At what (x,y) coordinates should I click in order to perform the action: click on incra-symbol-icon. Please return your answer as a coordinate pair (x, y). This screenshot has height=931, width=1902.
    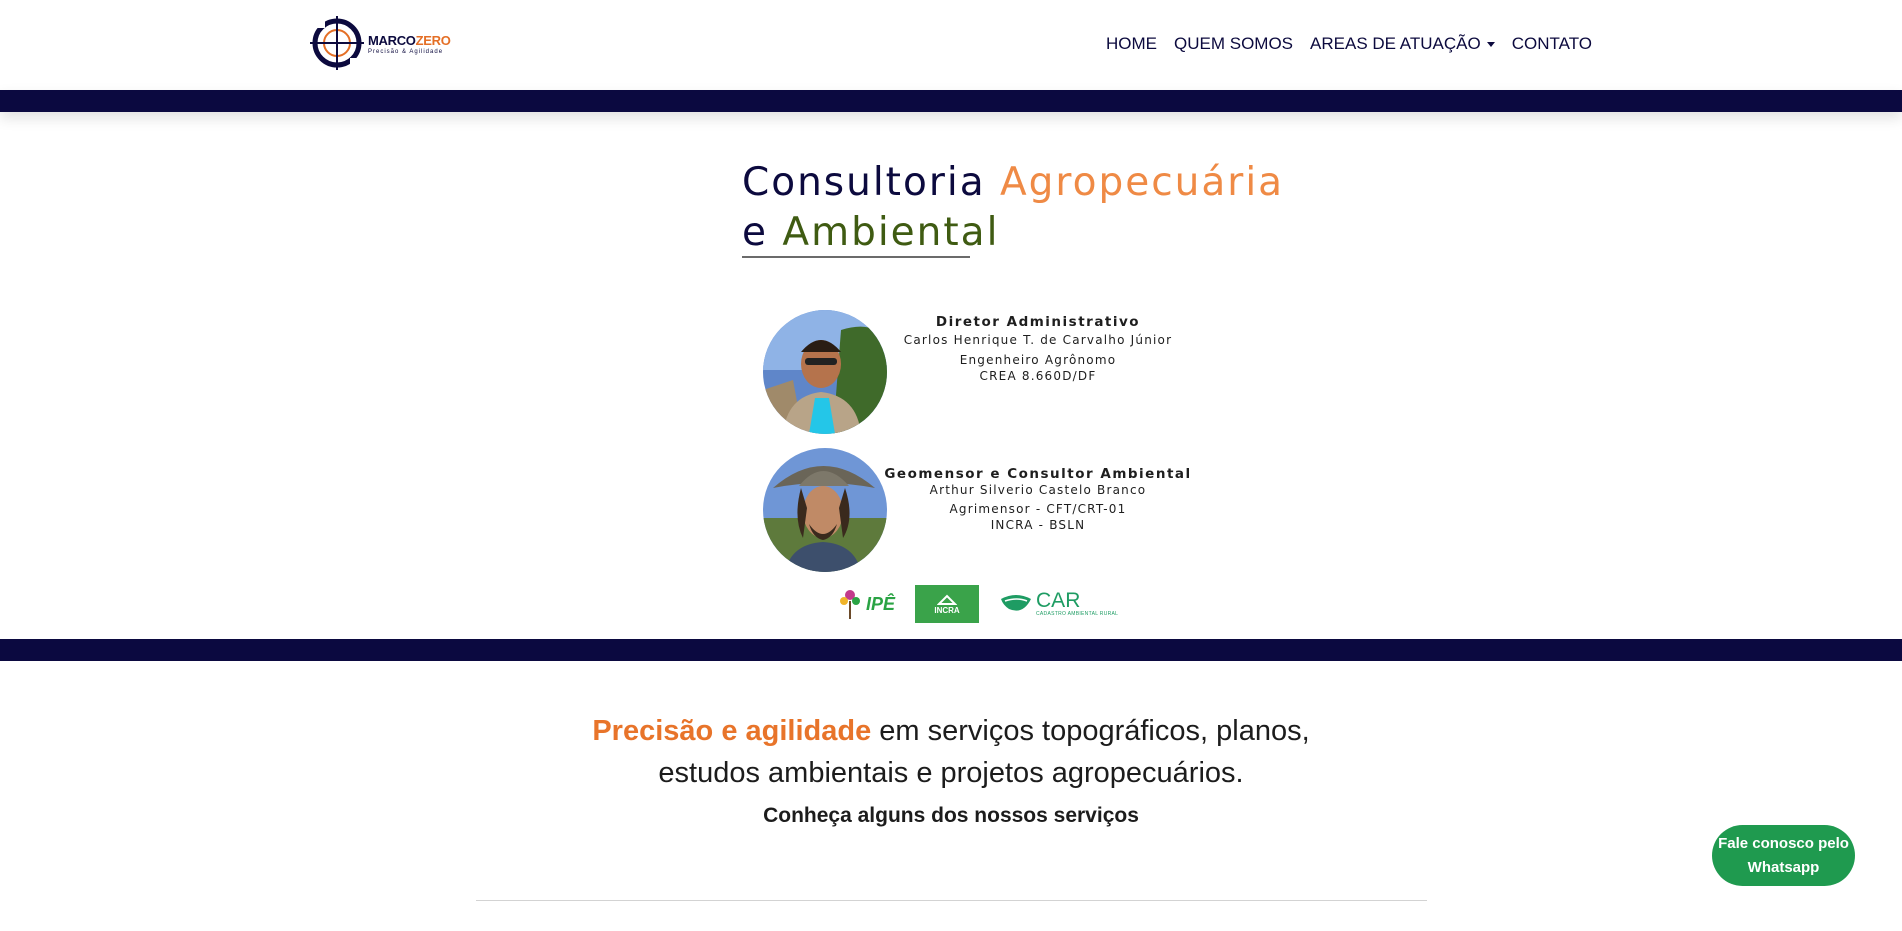
    Looking at the image, I should click on (947, 599).